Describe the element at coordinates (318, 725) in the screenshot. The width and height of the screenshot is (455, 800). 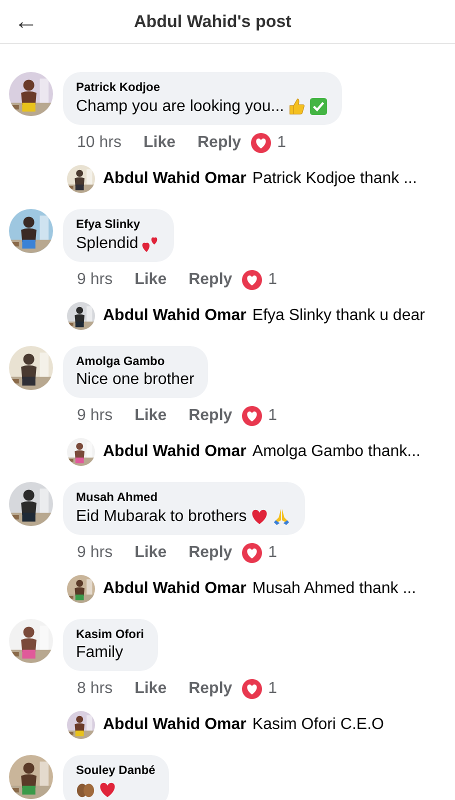
I see `reply-text: Kasim Ofori C.E.O` at that location.